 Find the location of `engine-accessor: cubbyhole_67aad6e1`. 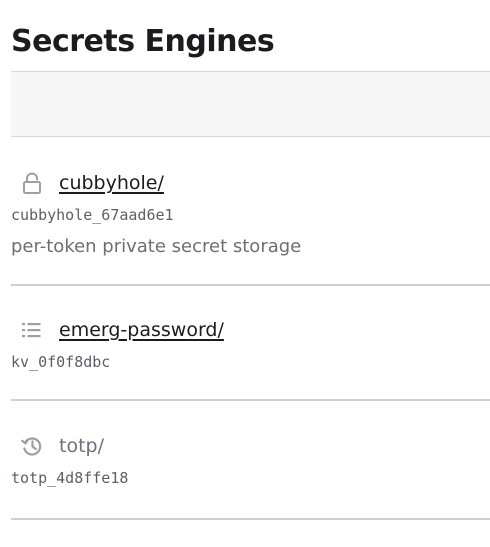

engine-accessor: cubbyhole_67aad6e1 is located at coordinates (92, 215).